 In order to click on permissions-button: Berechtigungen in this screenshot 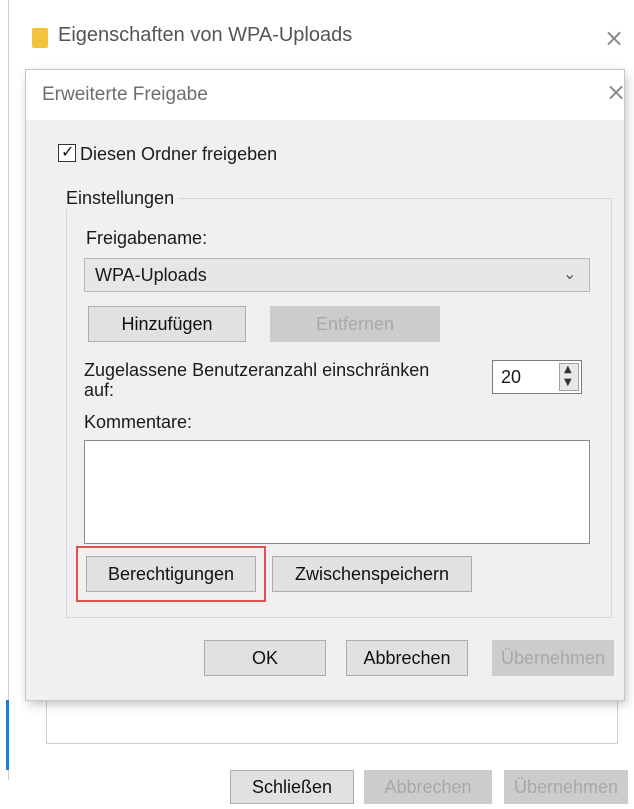, I will do `click(171, 574)`.